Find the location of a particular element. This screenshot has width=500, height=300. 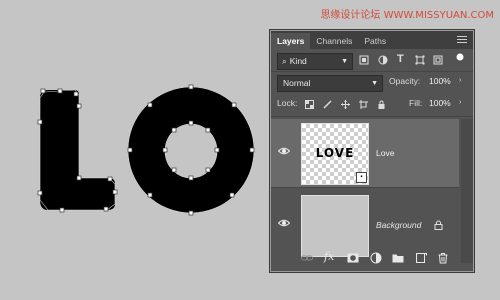

smart-object-badge-icon: ▪ is located at coordinates (361, 177).